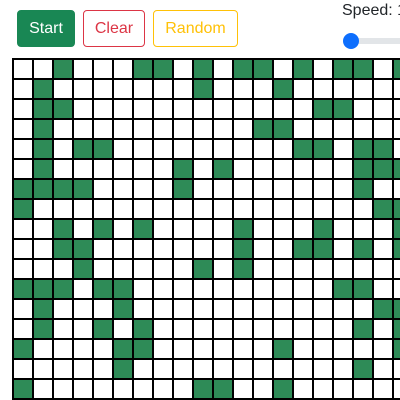  What do you see at coordinates (114, 28) in the screenshot?
I see `clear-button: Clear` at bounding box center [114, 28].